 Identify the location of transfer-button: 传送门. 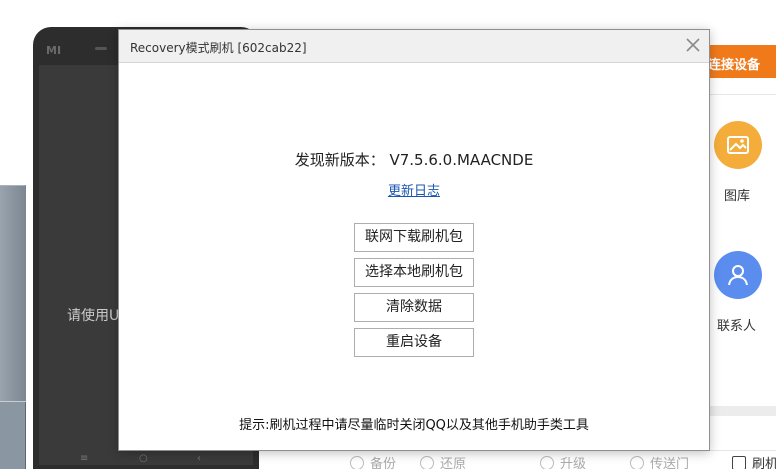
(659, 461).